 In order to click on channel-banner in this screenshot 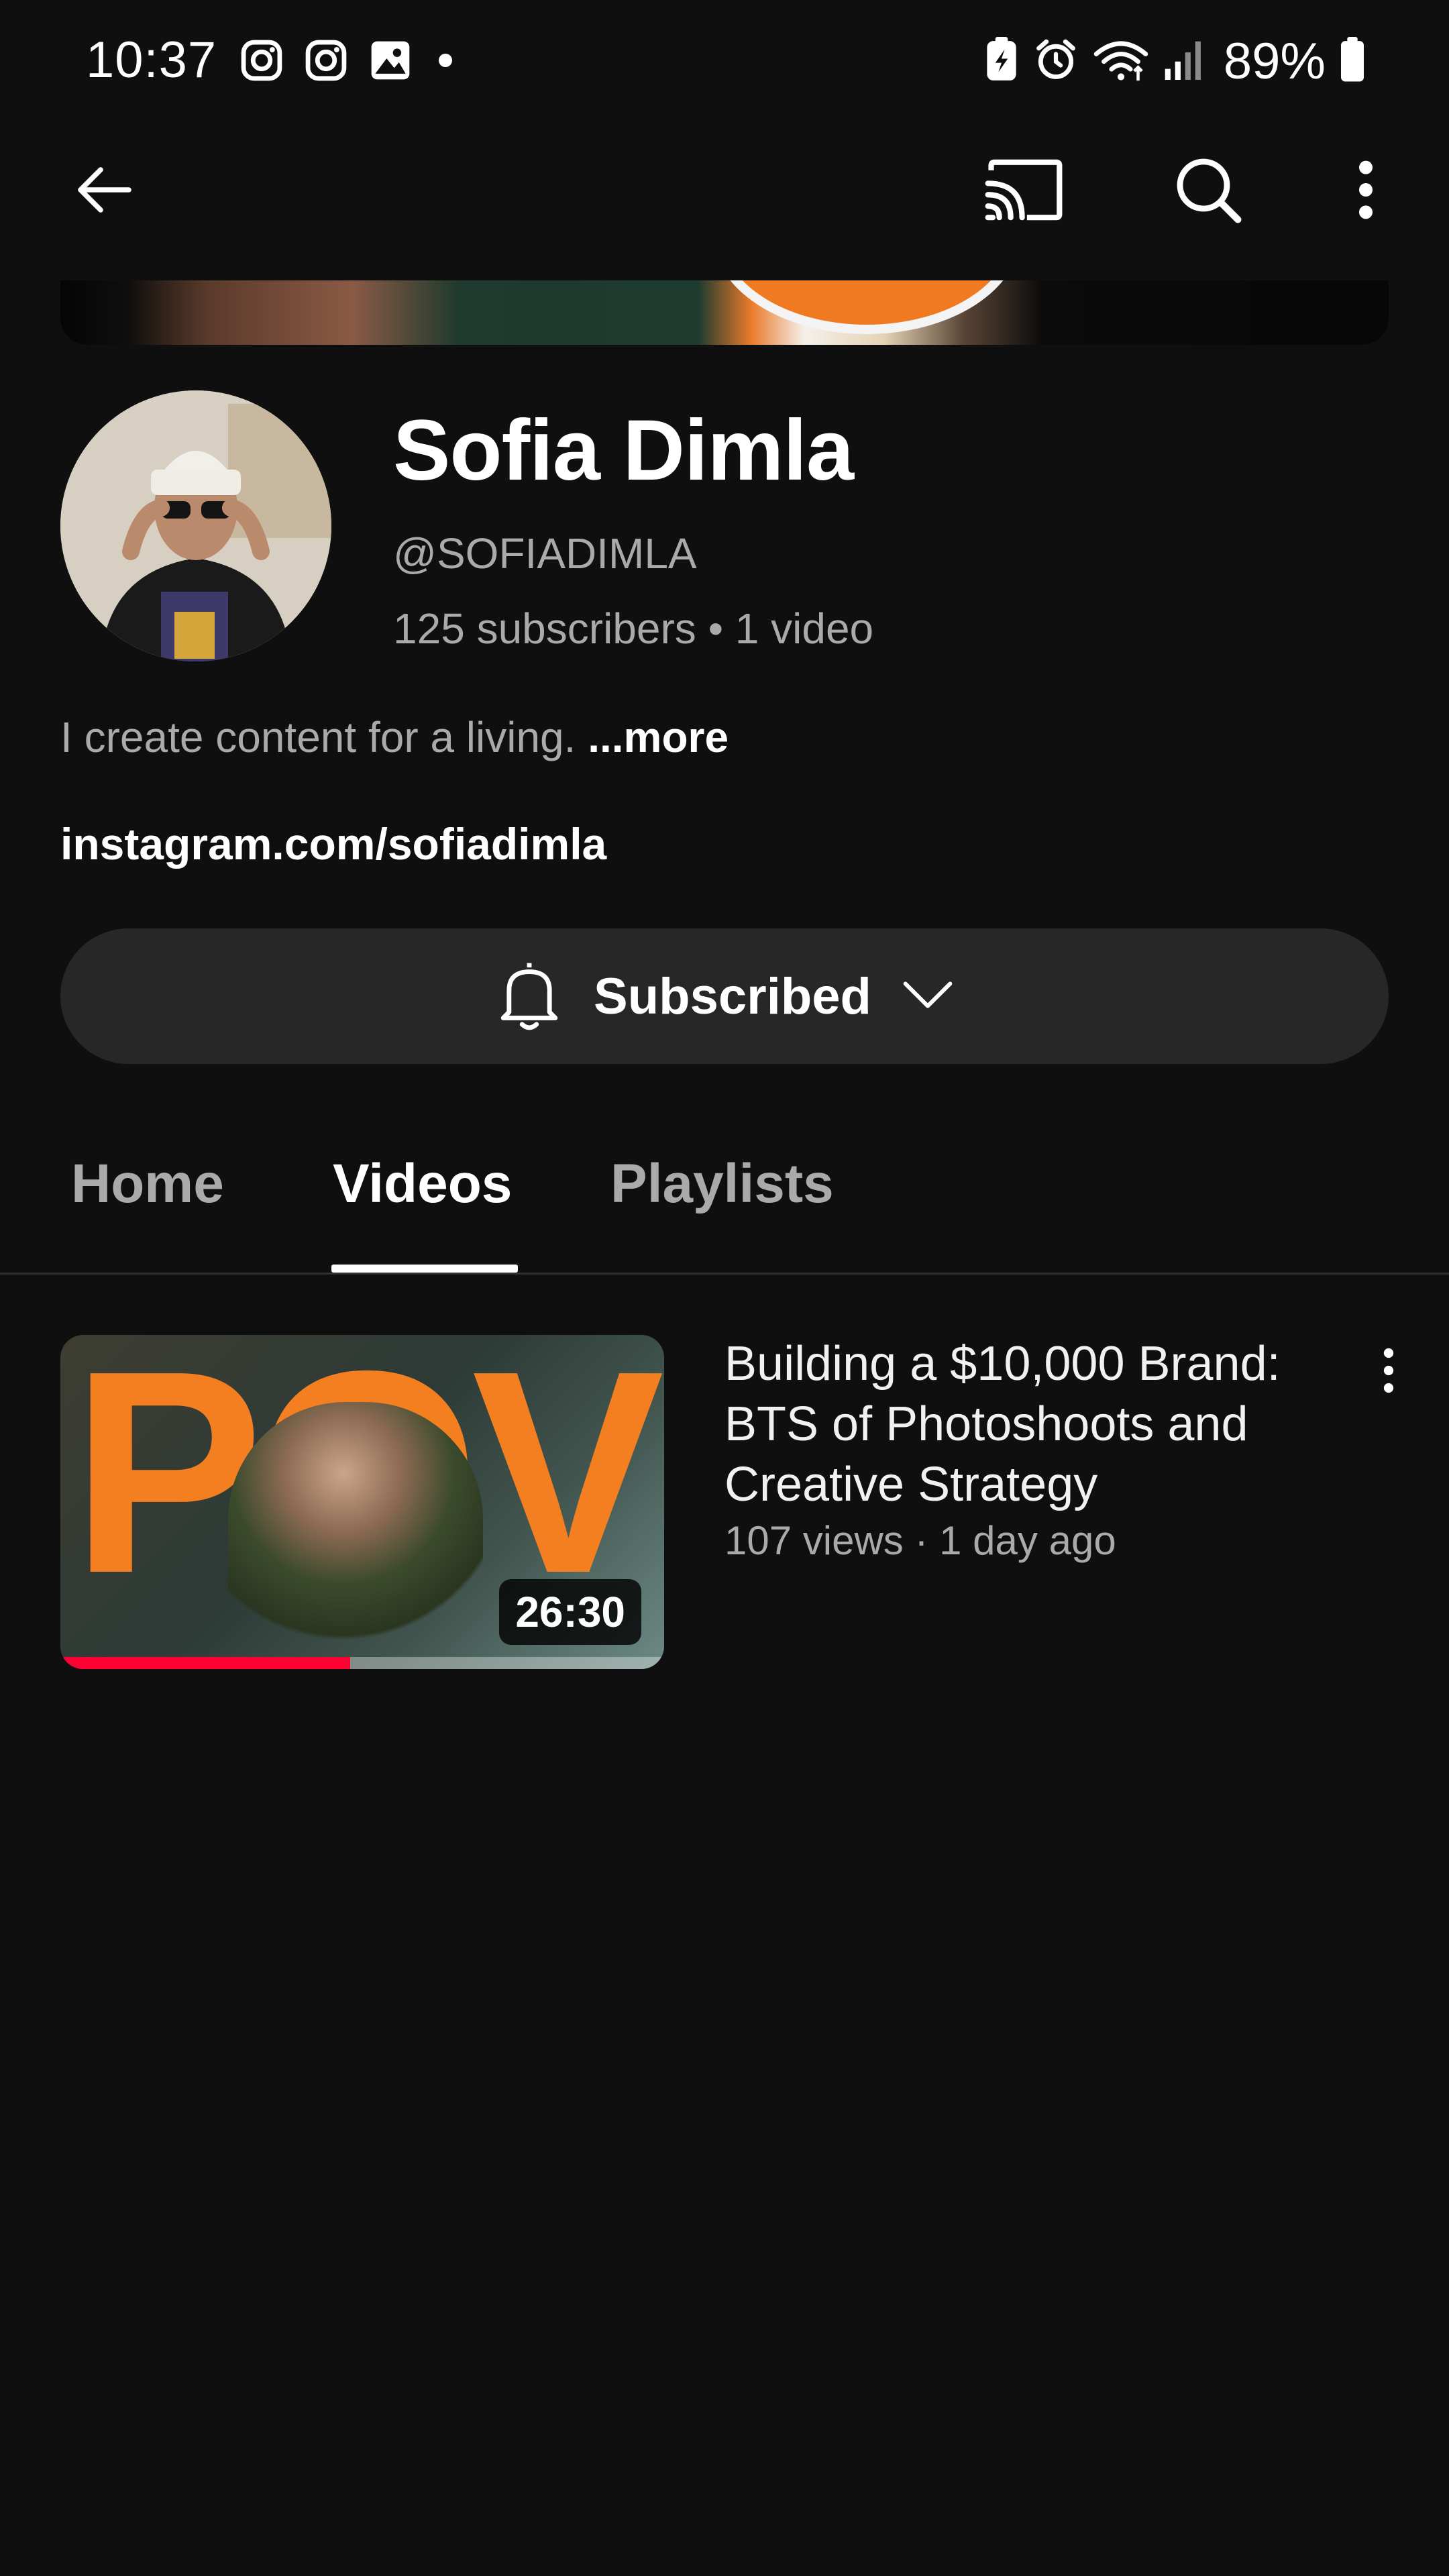, I will do `click(724, 312)`.